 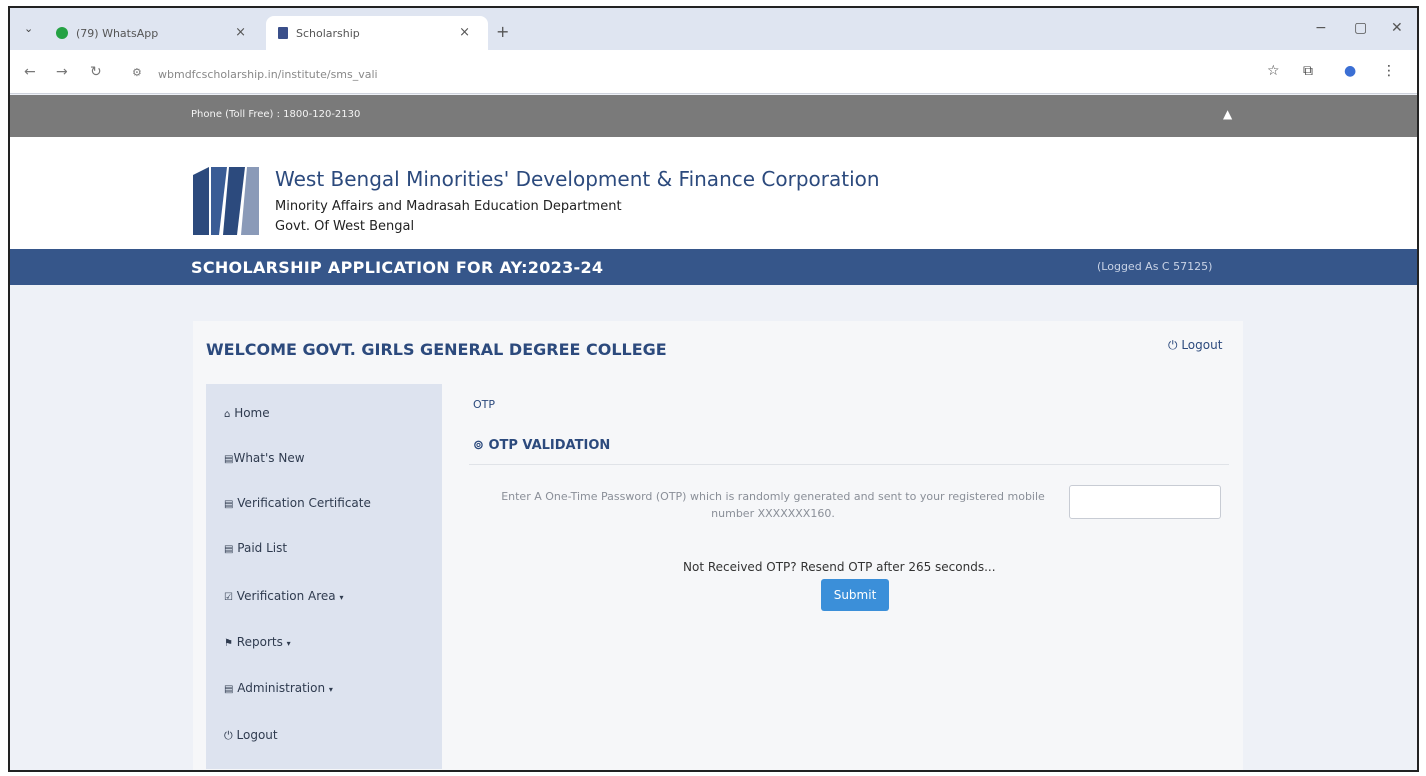 What do you see at coordinates (713, 29) in the screenshot?
I see `browser-tab-strip: ⌄ (79) WhatsApp × Scholarship × + − ▢ ✕` at bounding box center [713, 29].